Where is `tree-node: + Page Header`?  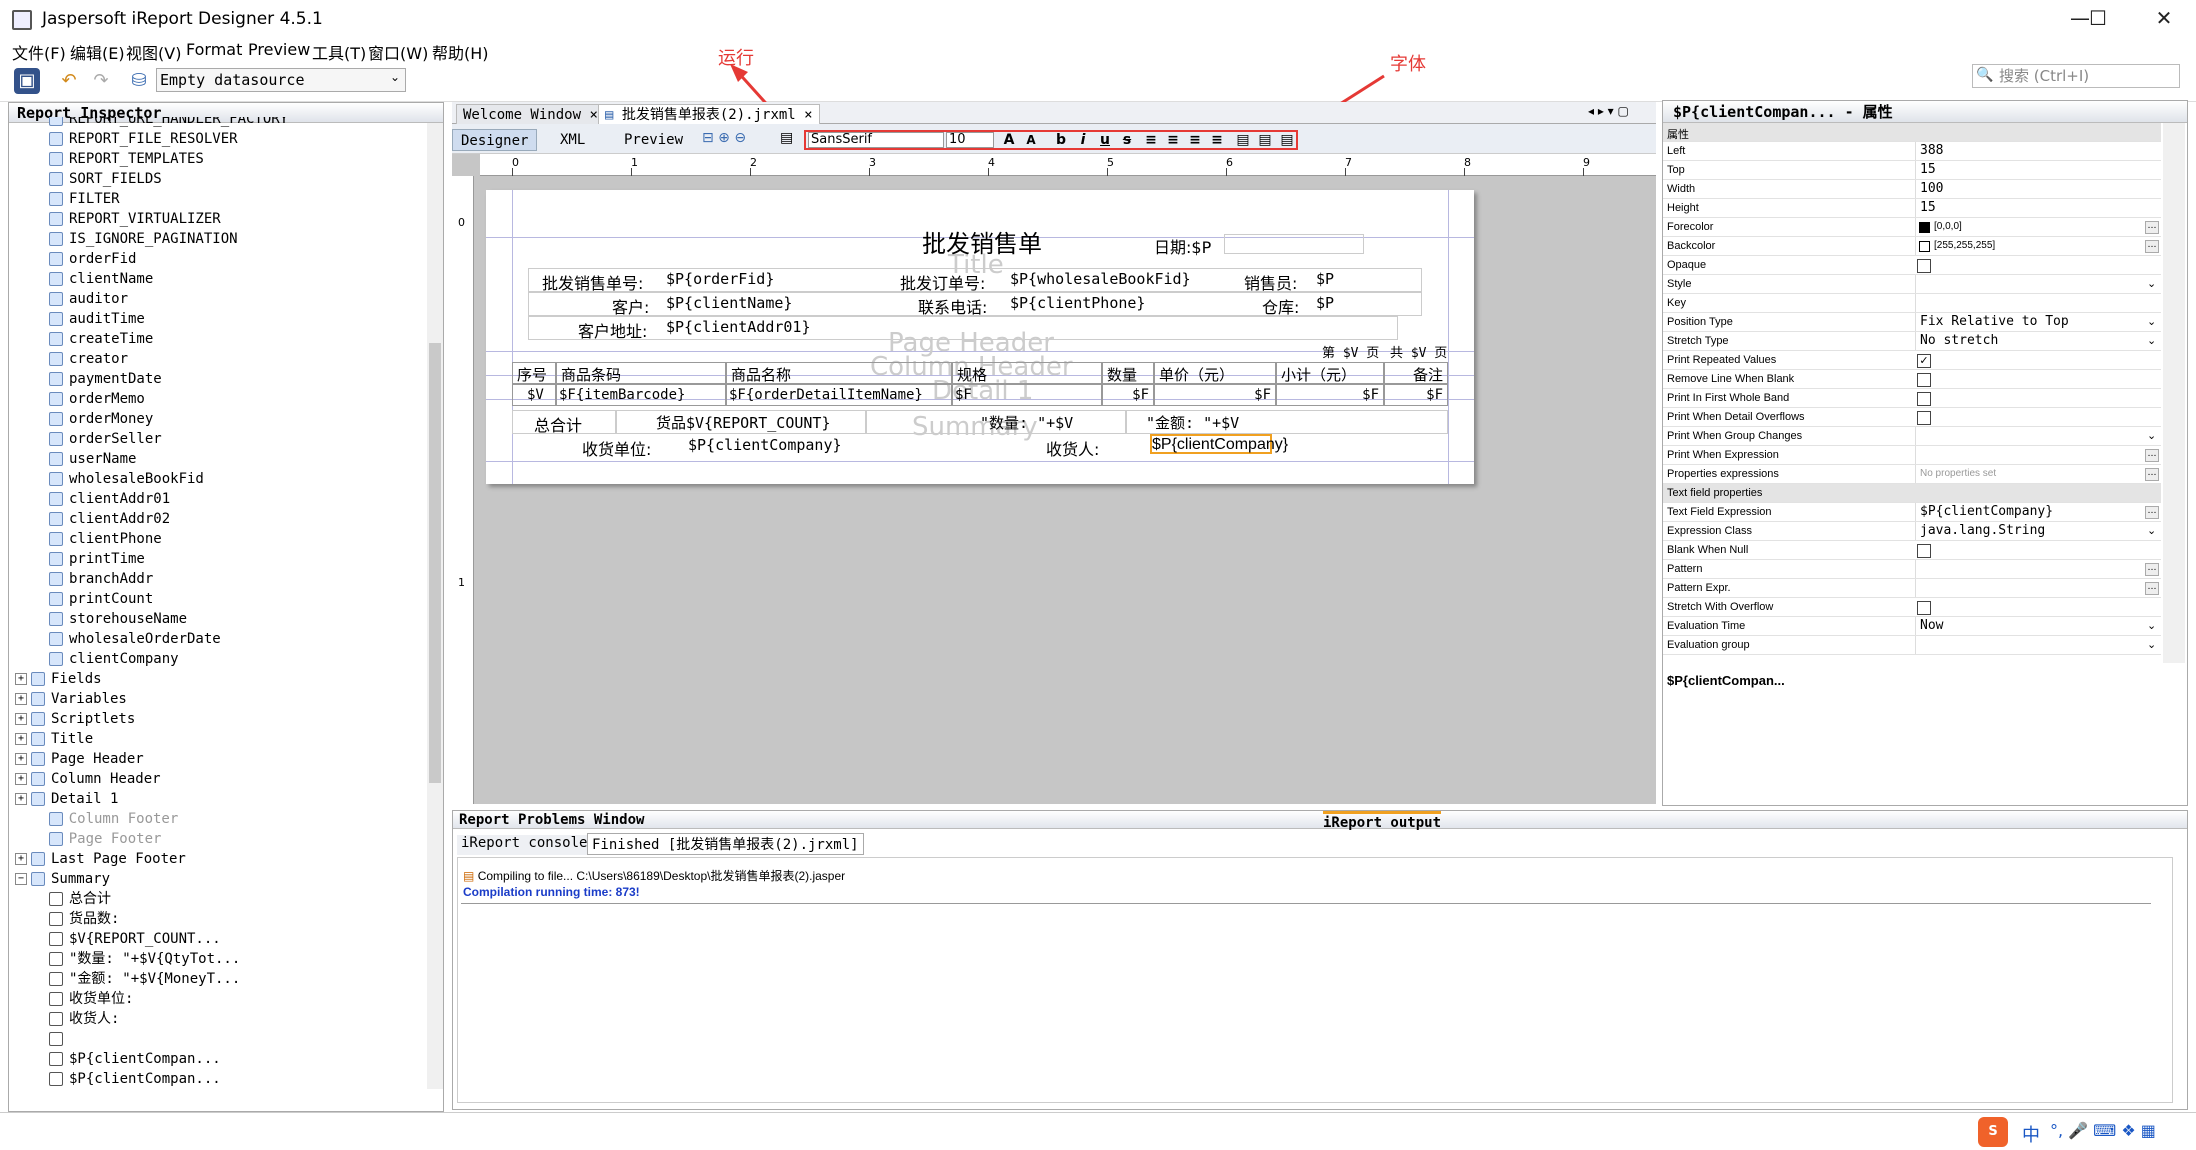
tree-node: + Page Header is located at coordinates (79, 759).